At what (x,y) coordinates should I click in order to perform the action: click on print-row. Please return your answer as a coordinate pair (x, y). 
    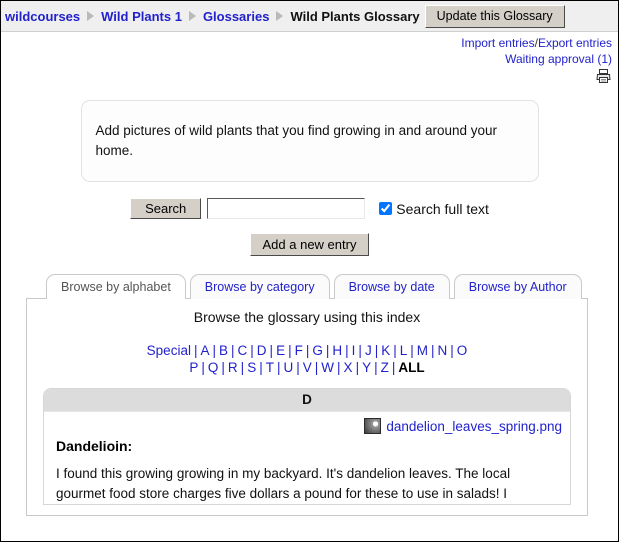
    Looking at the image, I should click on (309, 77).